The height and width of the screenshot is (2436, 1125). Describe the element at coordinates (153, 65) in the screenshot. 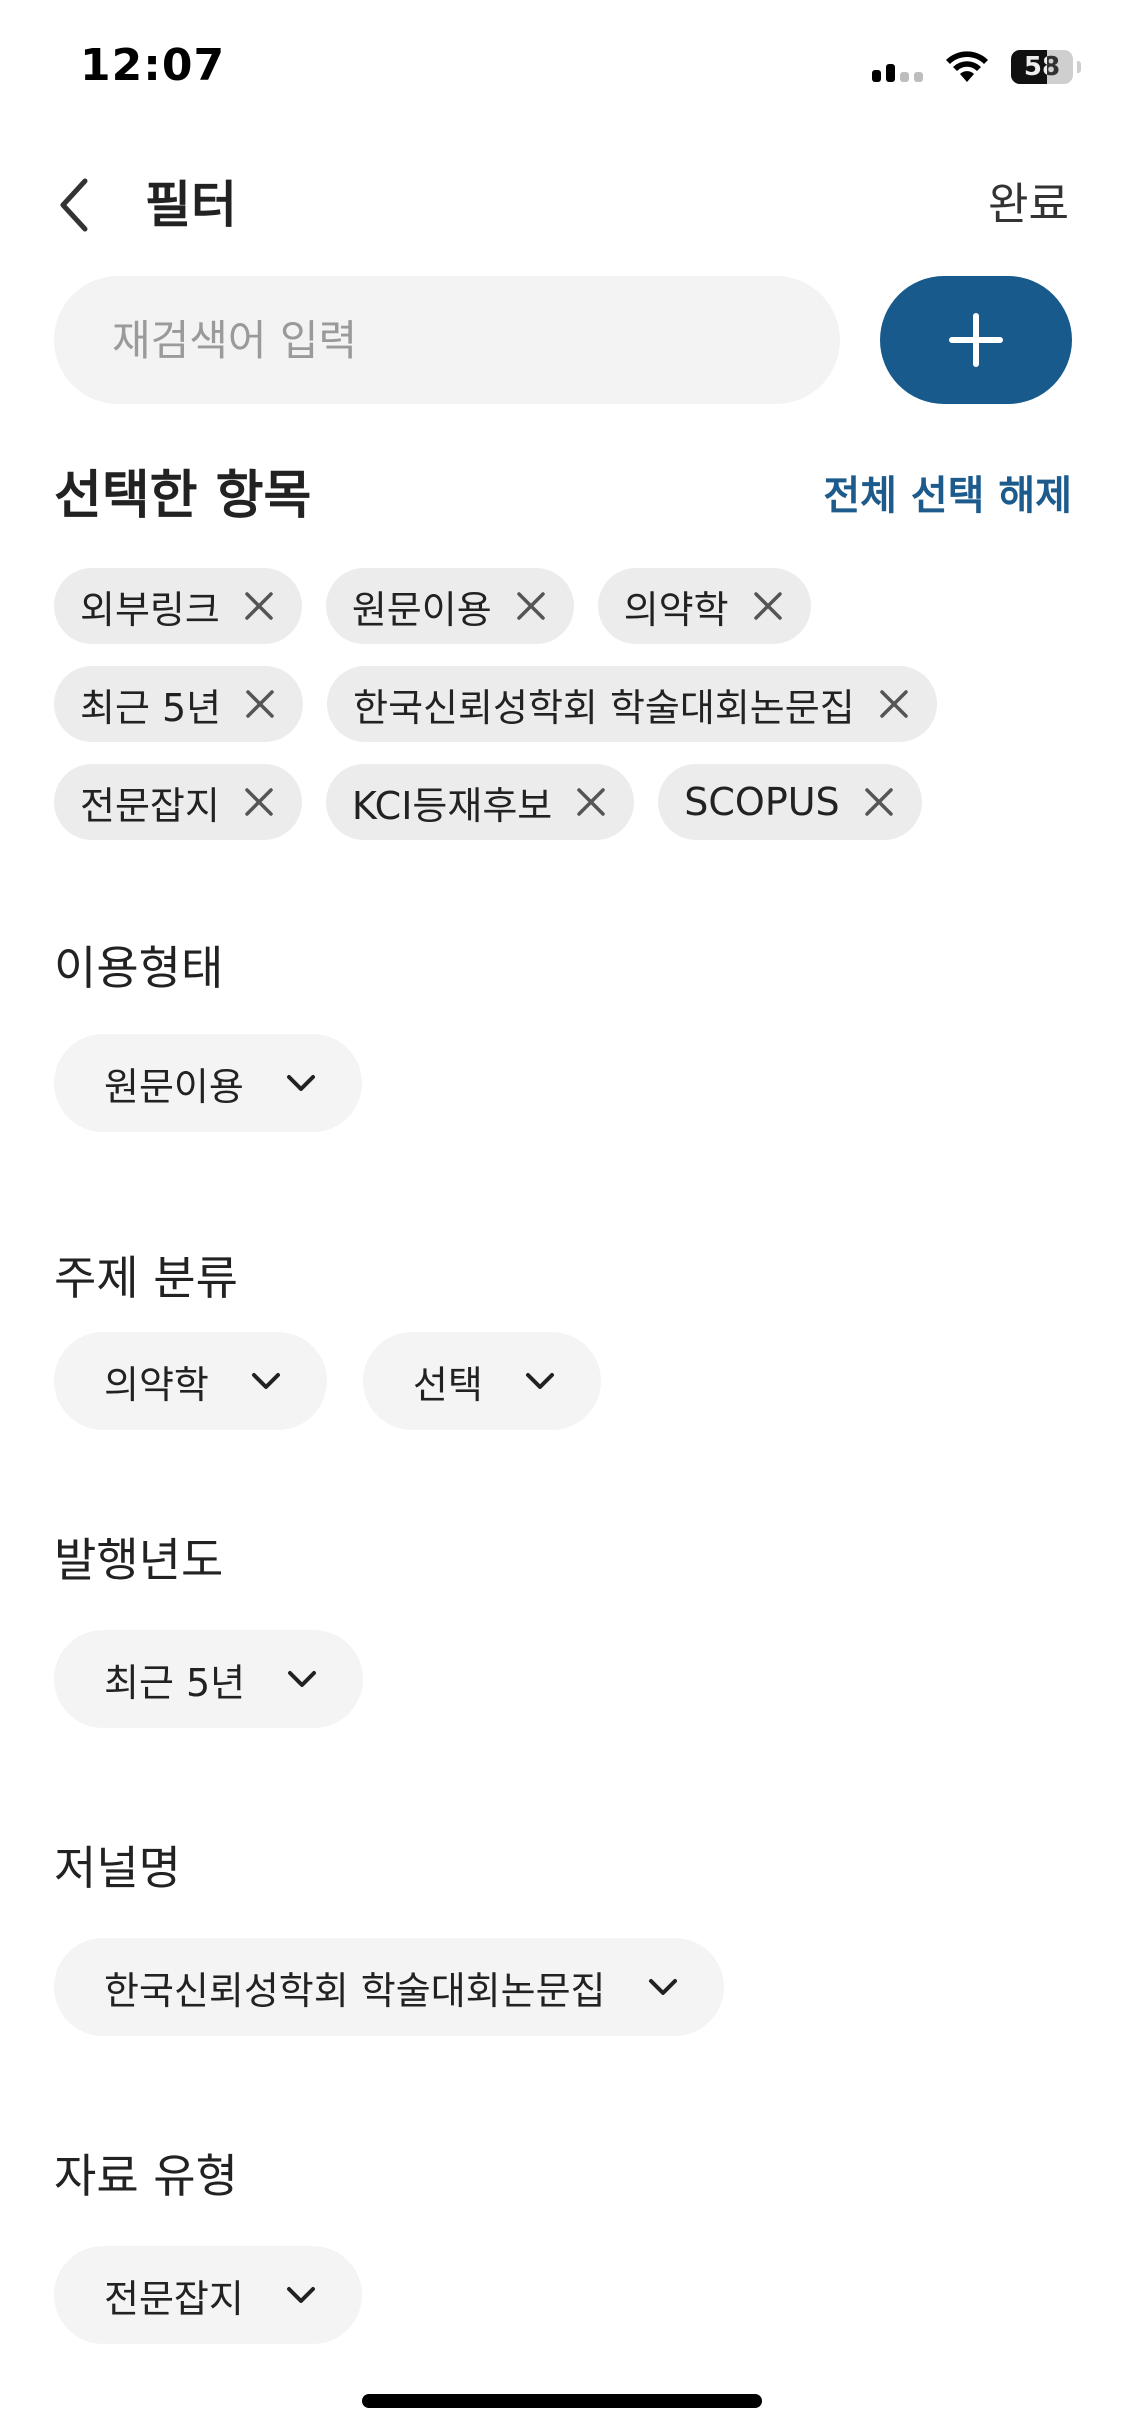

I see `status-time: 12:07` at that location.